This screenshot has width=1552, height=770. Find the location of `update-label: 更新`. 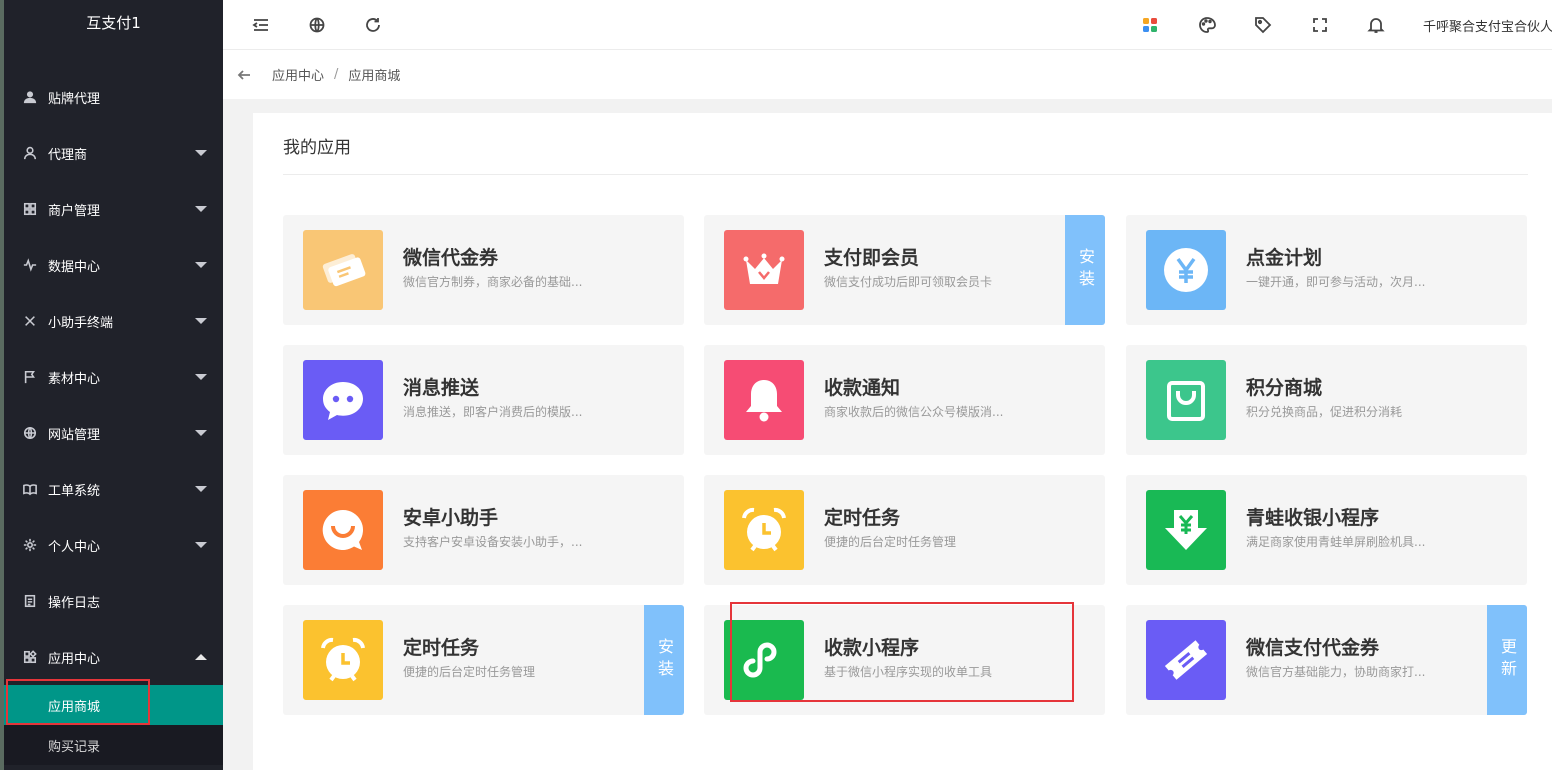

update-label: 更新 is located at coordinates (1507, 660).